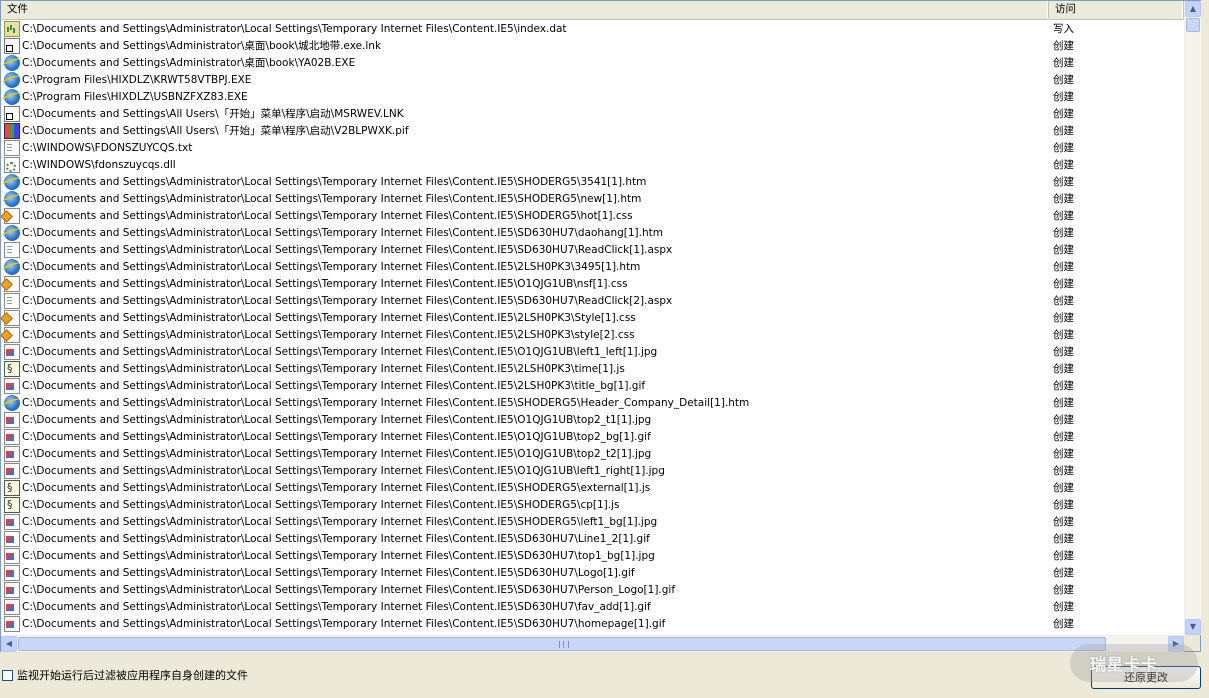 This screenshot has height=698, width=1209. Describe the element at coordinates (12, 487) in the screenshot. I see `js-file-icon` at that location.